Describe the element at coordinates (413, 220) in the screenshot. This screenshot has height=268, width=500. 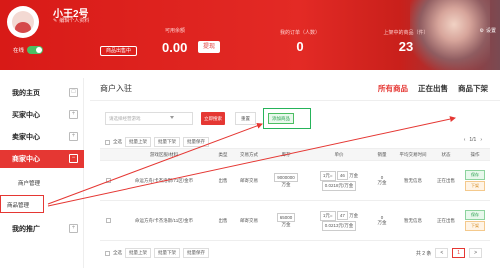
I see `avg-time-cell: 暂无信息` at that location.